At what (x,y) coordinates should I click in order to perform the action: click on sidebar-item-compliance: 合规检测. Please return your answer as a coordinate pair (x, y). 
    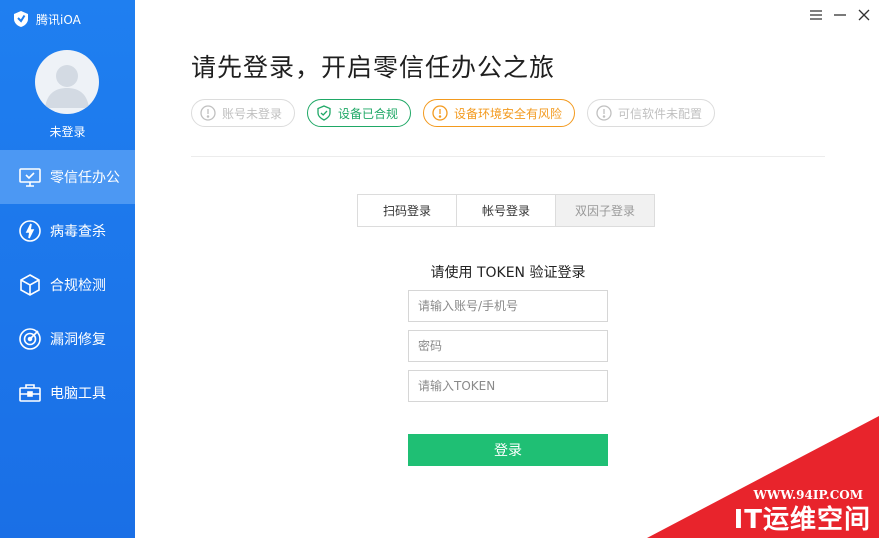
    Looking at the image, I should click on (67, 285).